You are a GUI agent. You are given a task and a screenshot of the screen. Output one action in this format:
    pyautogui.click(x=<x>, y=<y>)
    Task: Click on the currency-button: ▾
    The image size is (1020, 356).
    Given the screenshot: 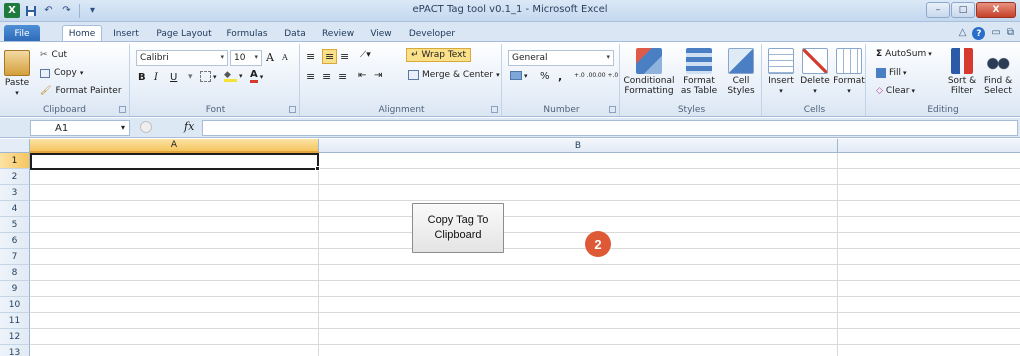 What is the action you would take?
    pyautogui.click(x=519, y=75)
    